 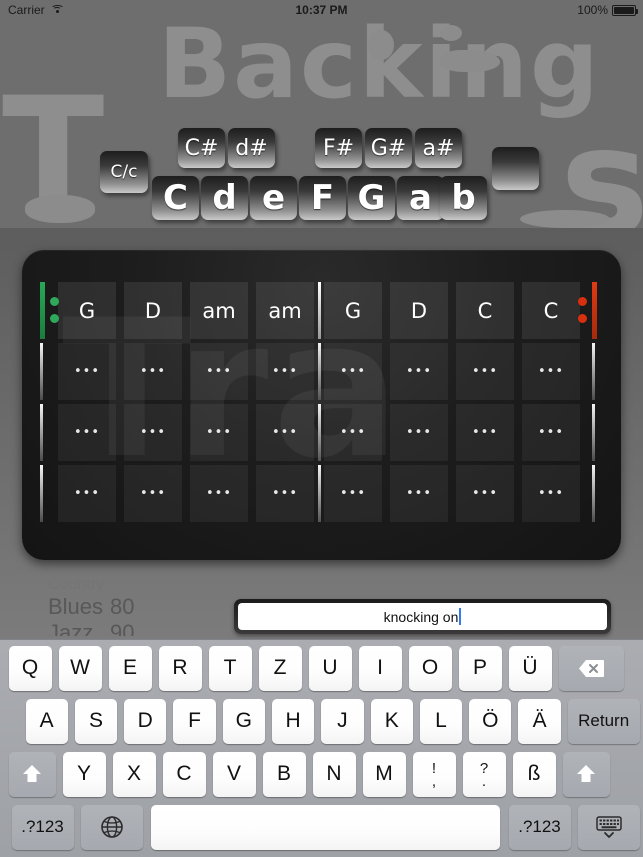 I want to click on backspace-key, so click(x=591, y=668).